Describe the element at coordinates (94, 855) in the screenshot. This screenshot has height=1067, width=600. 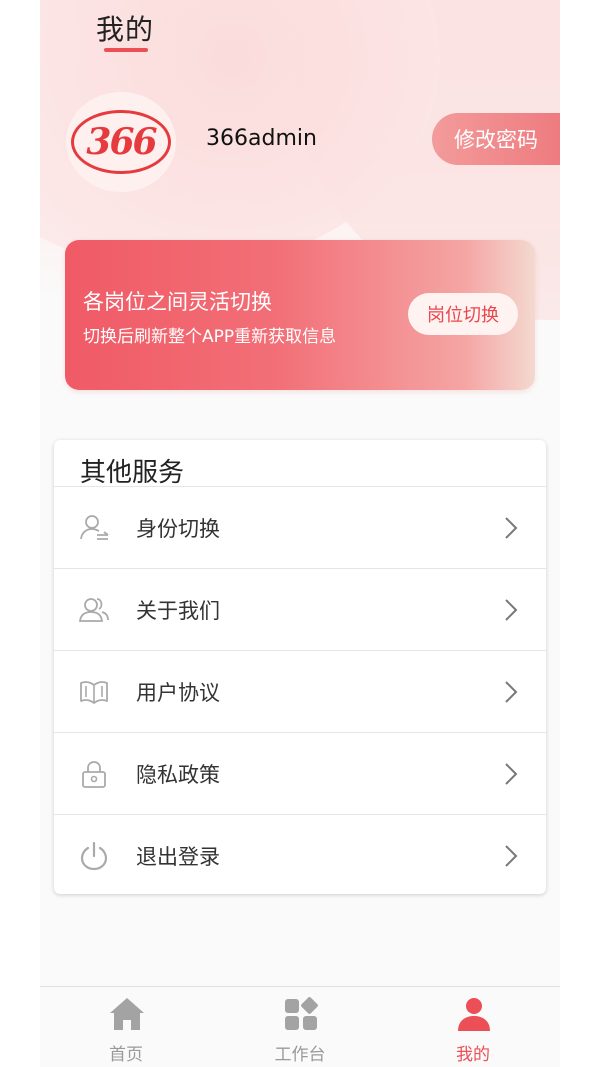
I see `power-icon` at that location.